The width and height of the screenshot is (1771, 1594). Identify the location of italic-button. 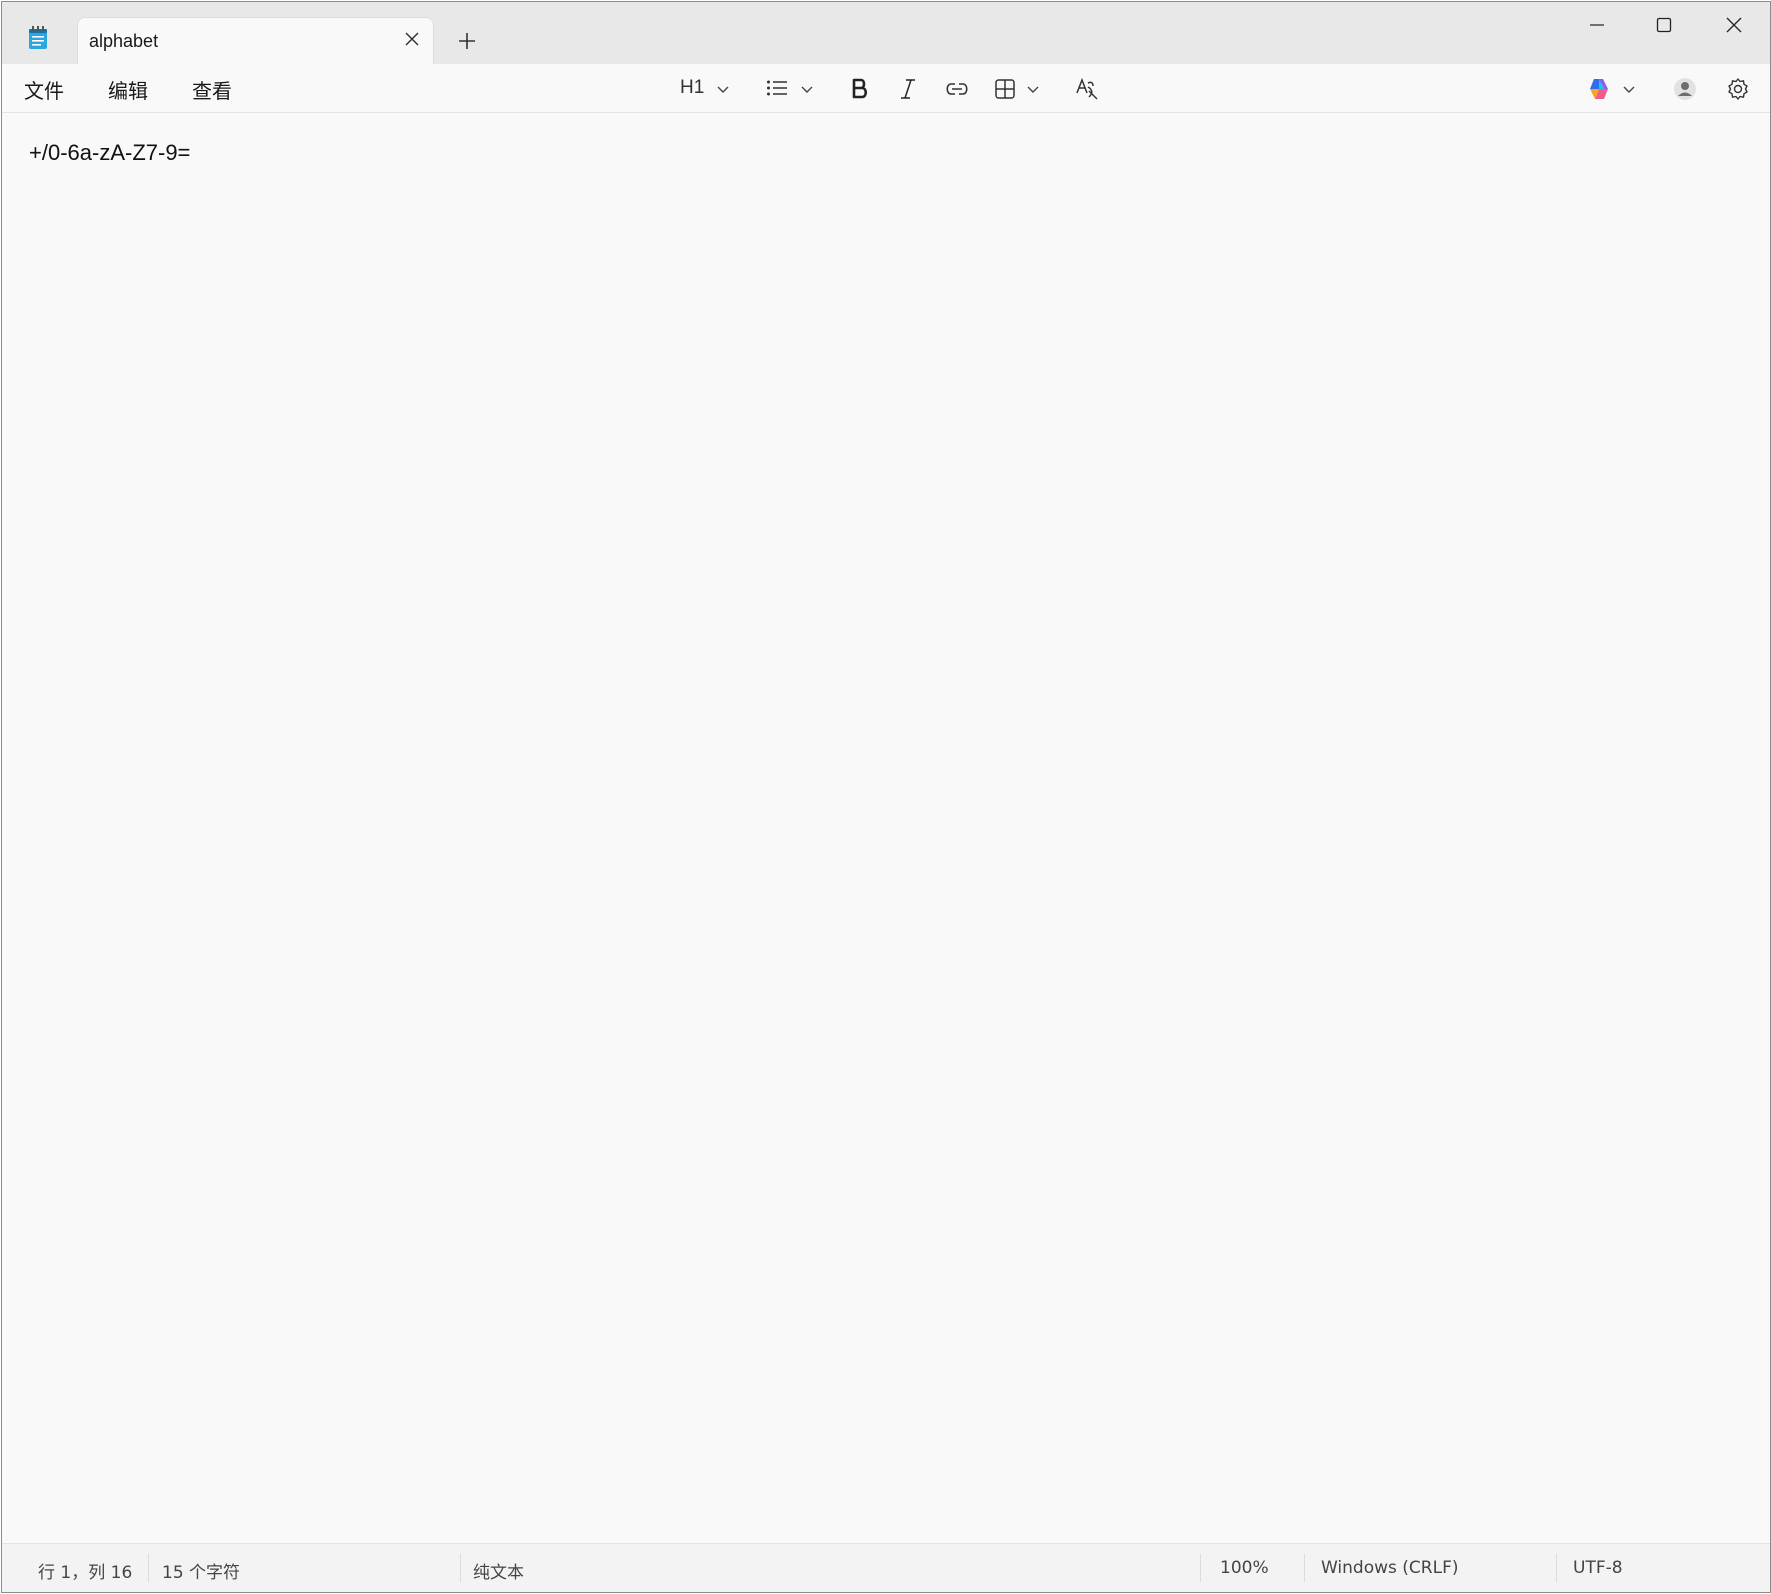
(908, 88).